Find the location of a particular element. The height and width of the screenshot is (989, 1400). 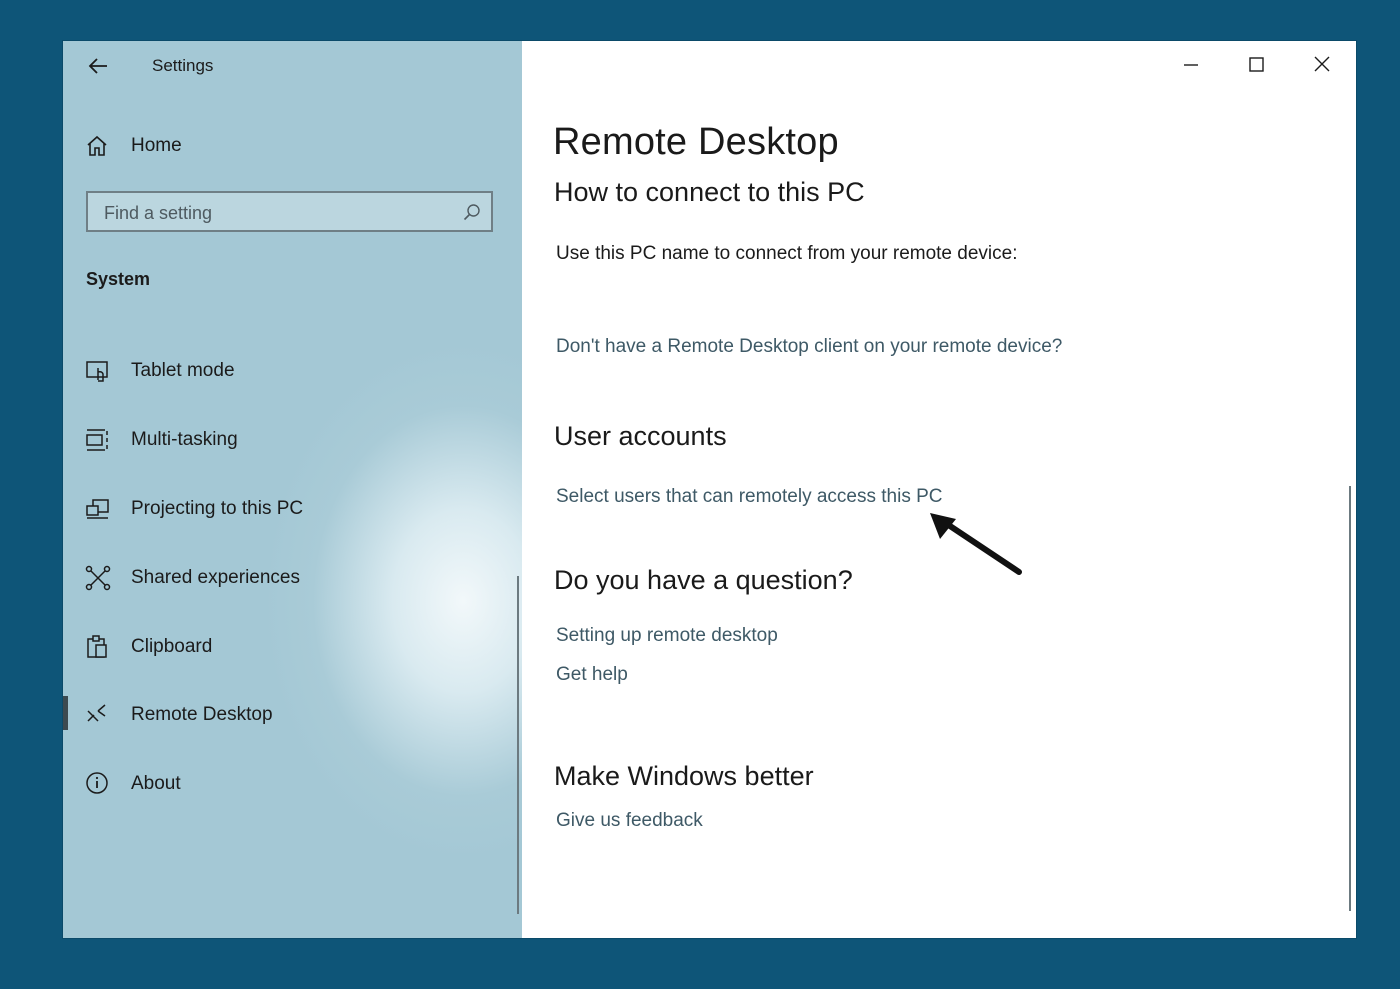

sidebar-item-label: Tablet mode is located at coordinates (183, 370).